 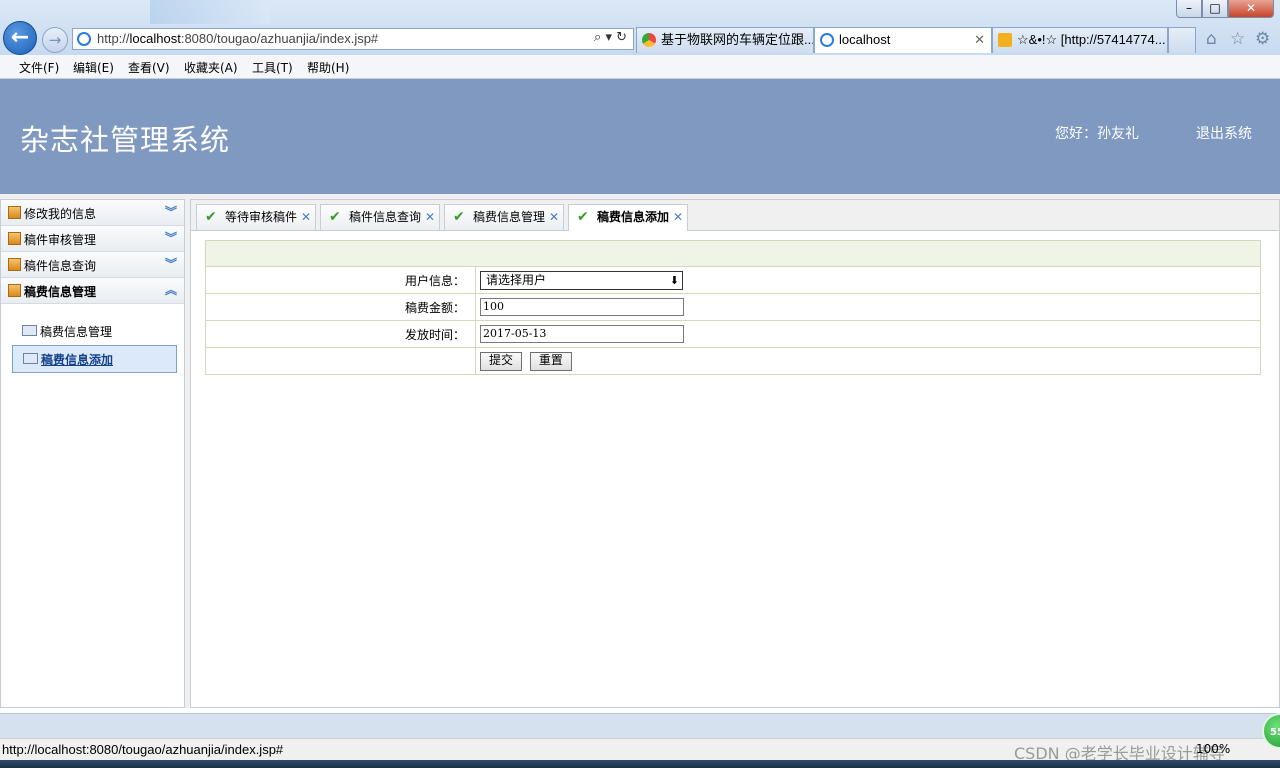 What do you see at coordinates (385, 217) in the screenshot?
I see `tab-label: 稿件信息查询` at bounding box center [385, 217].